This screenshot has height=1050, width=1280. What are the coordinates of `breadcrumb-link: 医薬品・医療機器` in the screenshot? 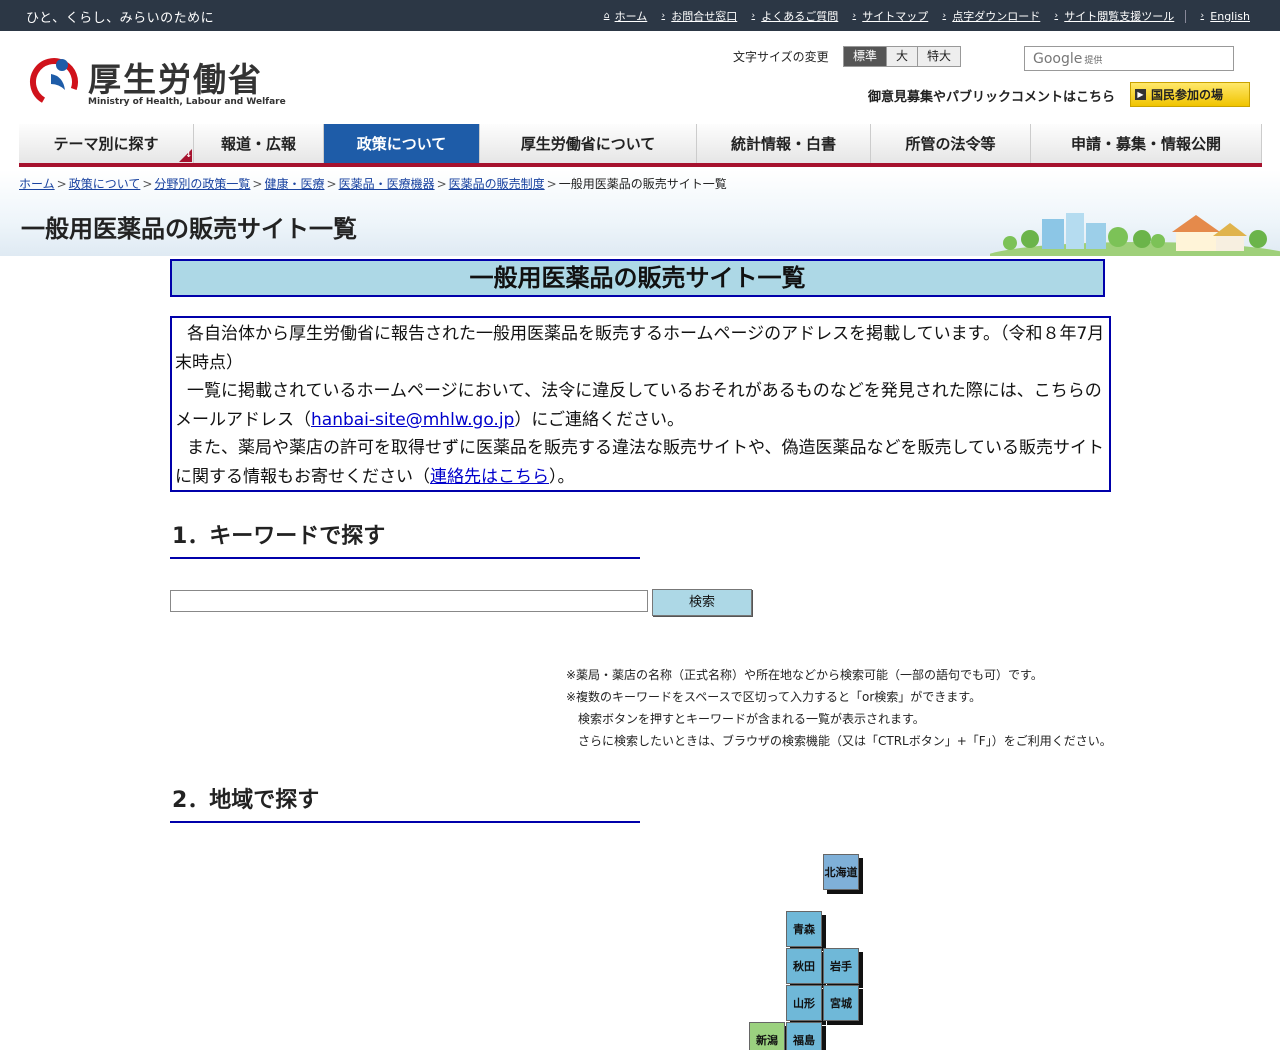 It's located at (387, 184).